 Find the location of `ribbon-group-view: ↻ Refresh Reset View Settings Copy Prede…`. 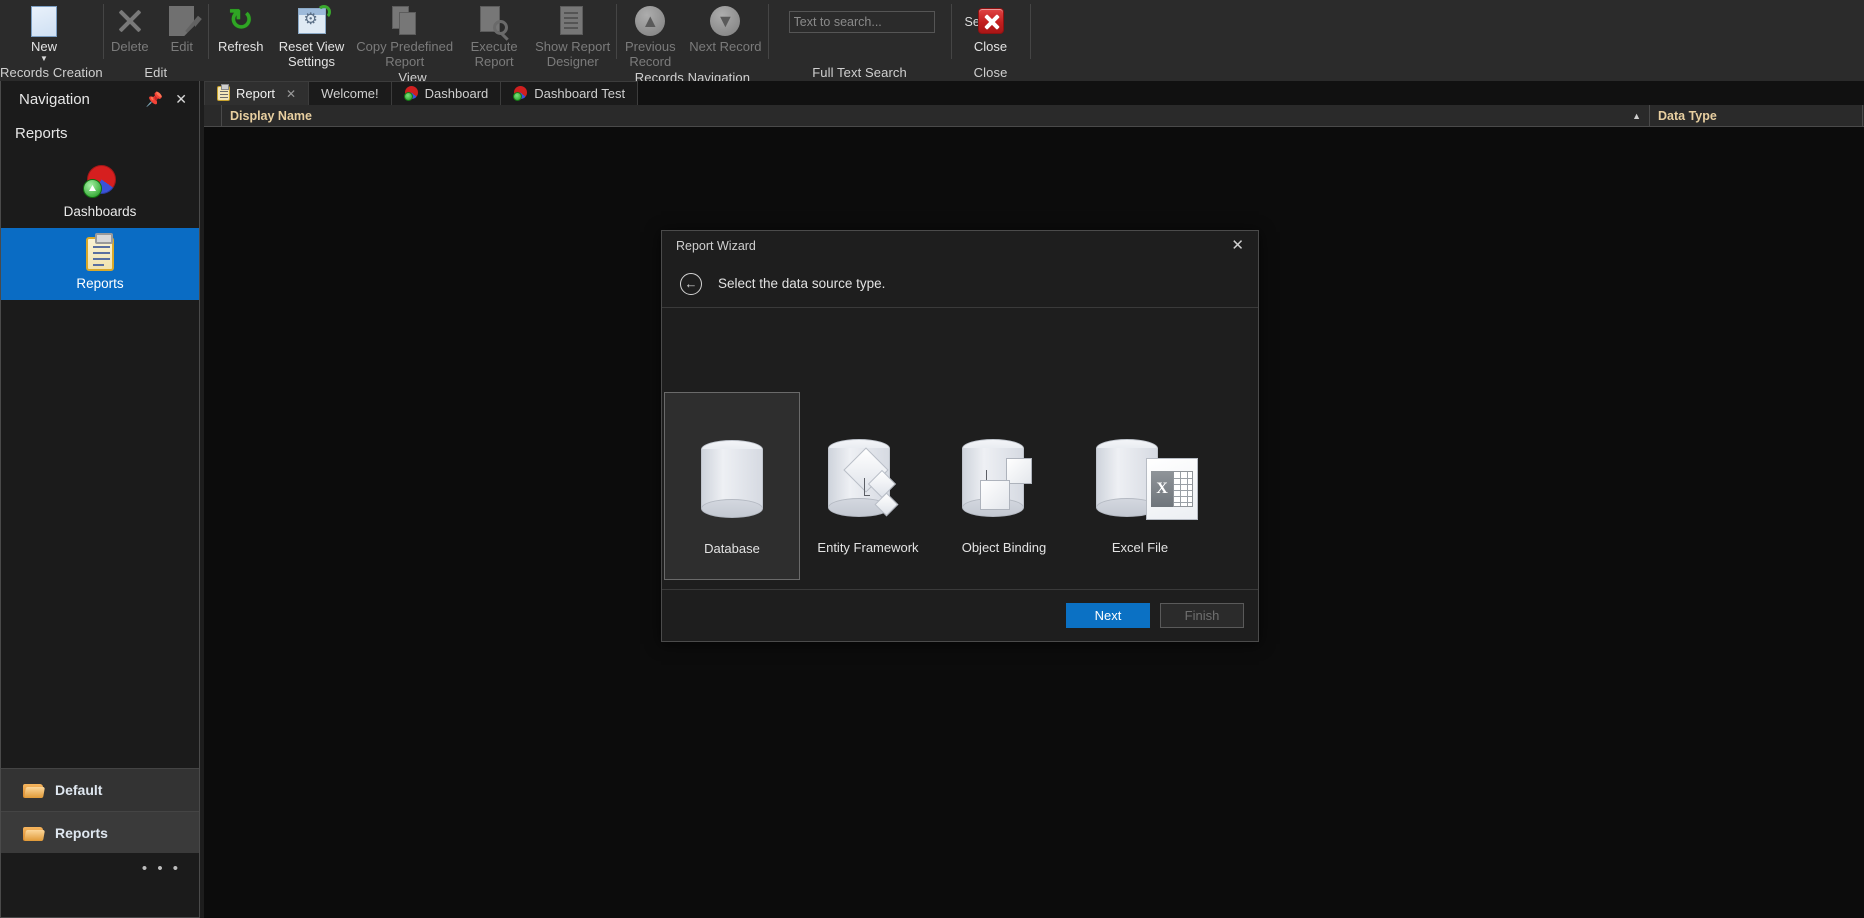

ribbon-group-view: ↻ Refresh Reset View Settings Copy Prede… is located at coordinates (413, 42).